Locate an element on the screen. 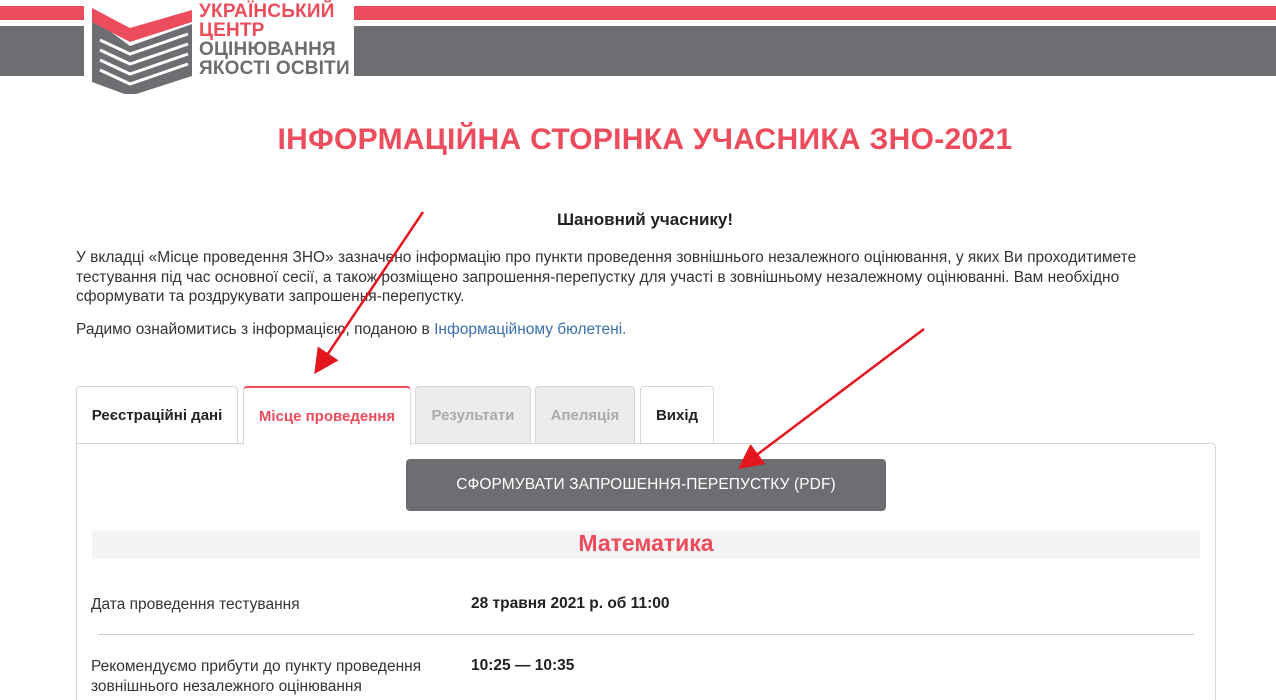  generate-pass-pdf-button: СФОРМУВАТИ ЗАПРОШЕННЯ-ПЕРЕПУСТКУ (PDF) is located at coordinates (646, 485).